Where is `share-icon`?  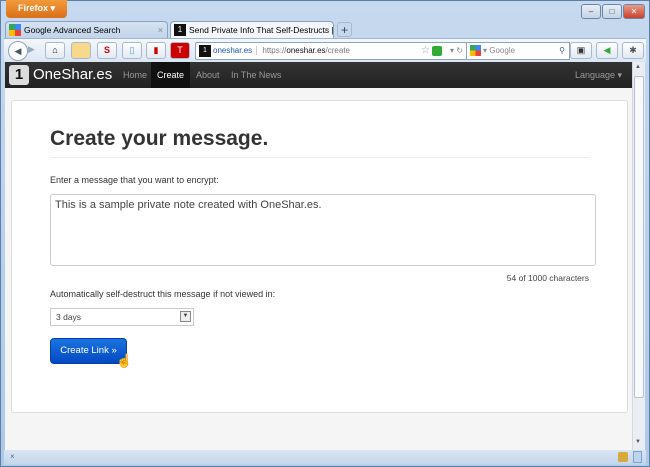
share-icon is located at coordinates (437, 51).